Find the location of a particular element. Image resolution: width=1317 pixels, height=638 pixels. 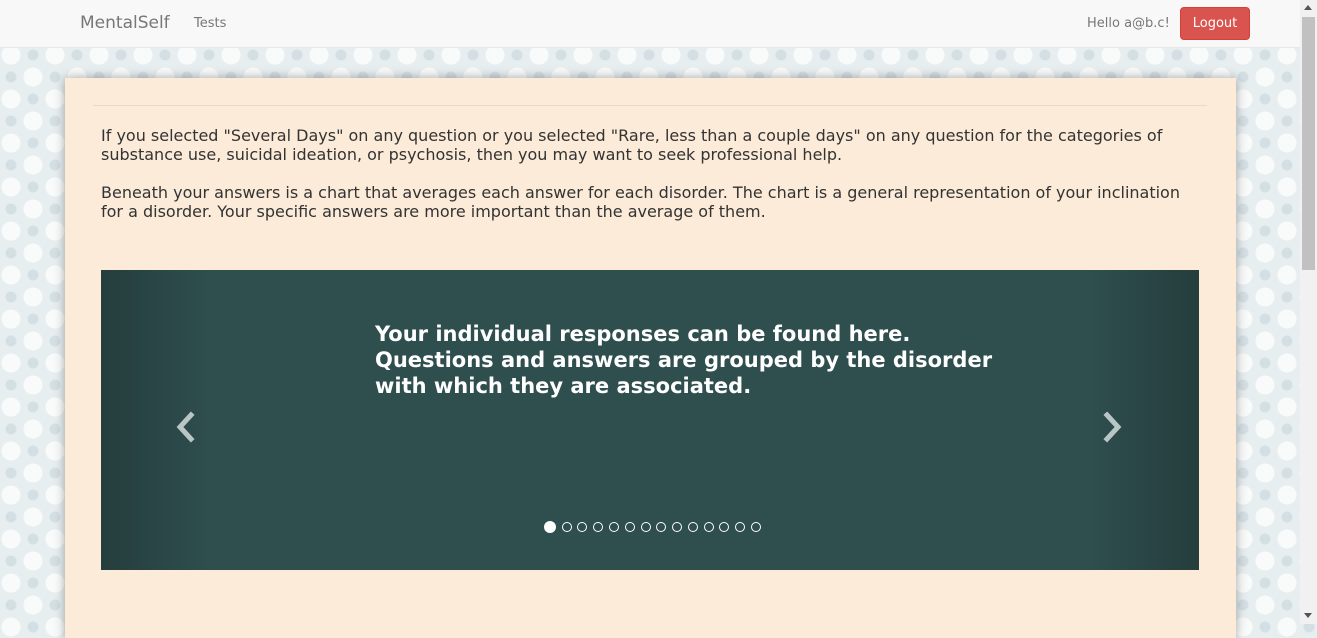

carousel-prev-button is located at coordinates (185, 427).